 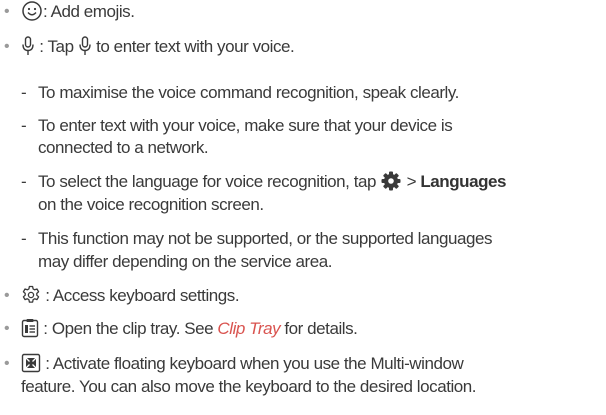 What do you see at coordinates (463, 181) in the screenshot?
I see `languages-label: Languages` at bounding box center [463, 181].